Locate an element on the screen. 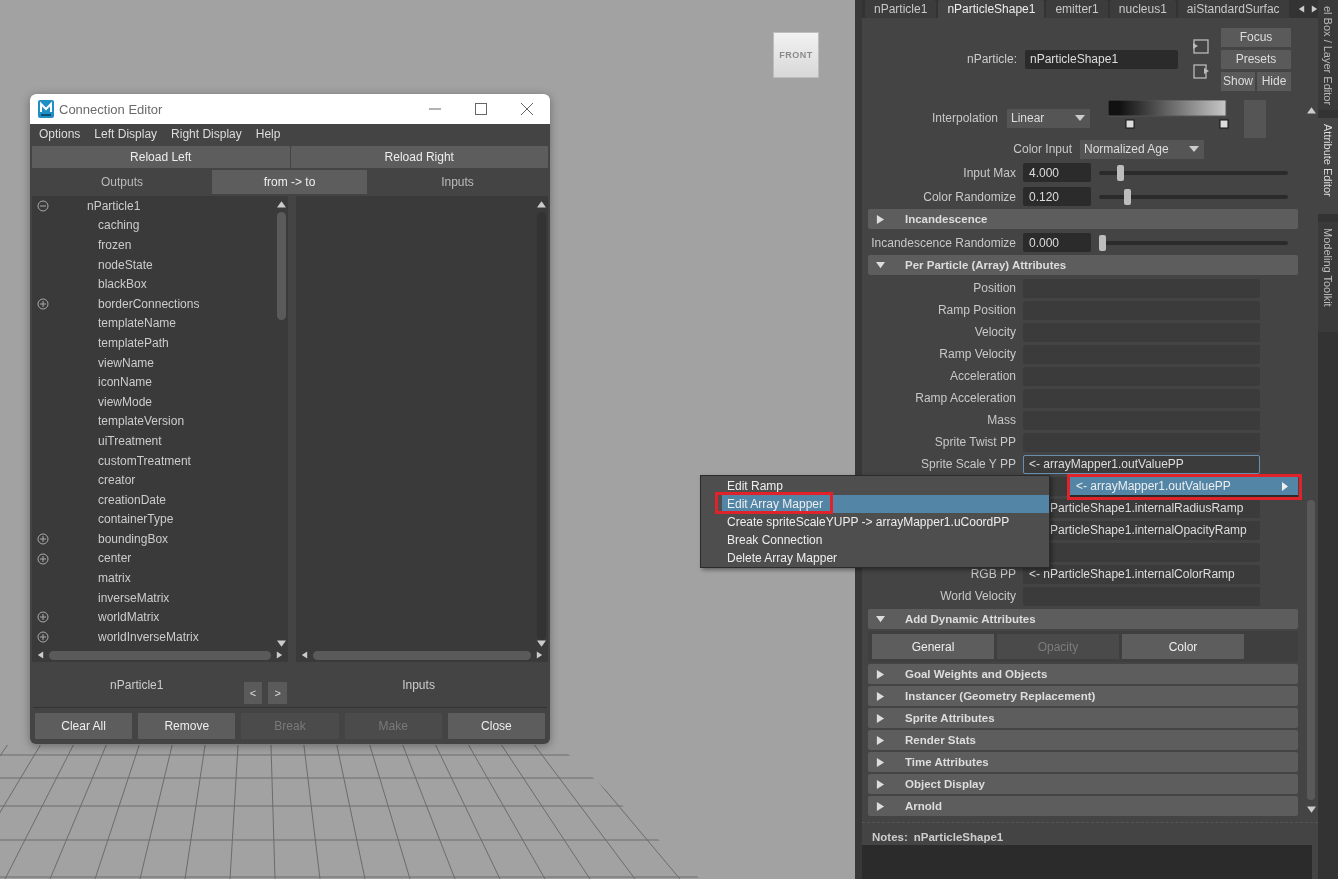  tree-item: viewMode is located at coordinates (153, 401).